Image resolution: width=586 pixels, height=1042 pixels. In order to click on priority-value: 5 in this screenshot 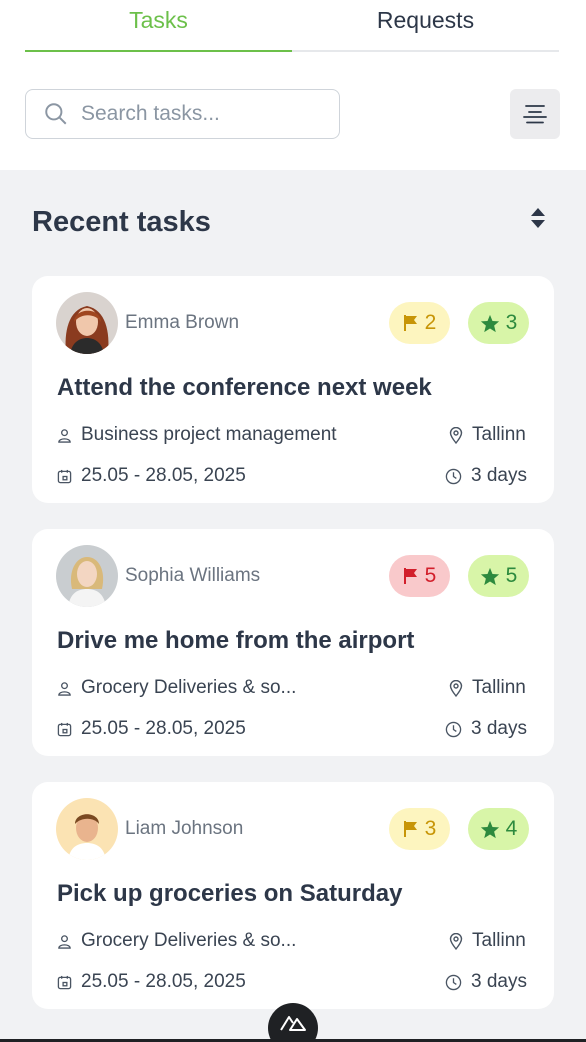, I will do `click(430, 575)`.